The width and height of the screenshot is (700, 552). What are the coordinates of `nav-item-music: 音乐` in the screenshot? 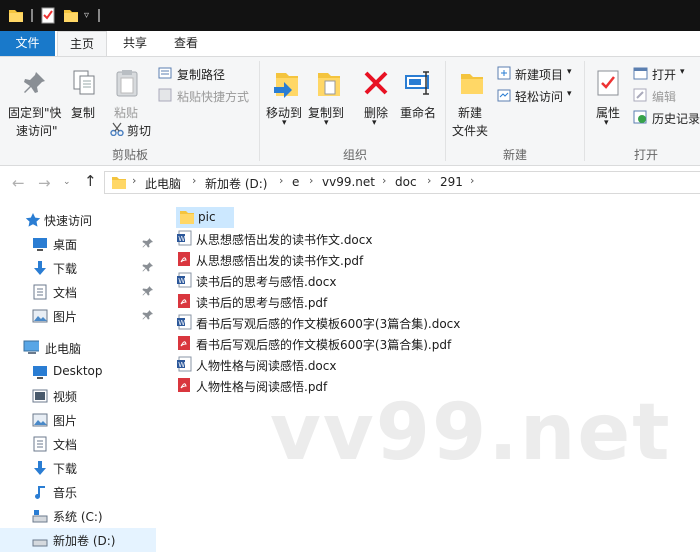 It's located at (78, 492).